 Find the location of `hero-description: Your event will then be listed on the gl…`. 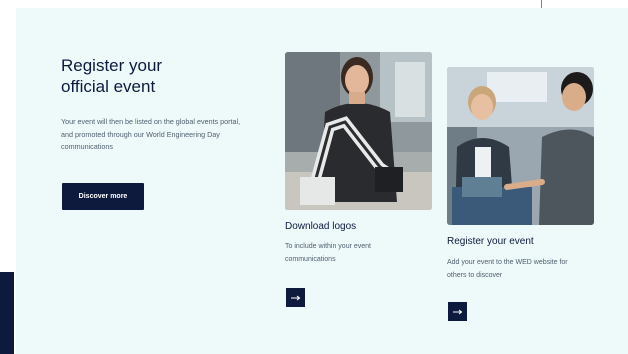

hero-description: Your event will then be listed on the gl… is located at coordinates (151, 134).